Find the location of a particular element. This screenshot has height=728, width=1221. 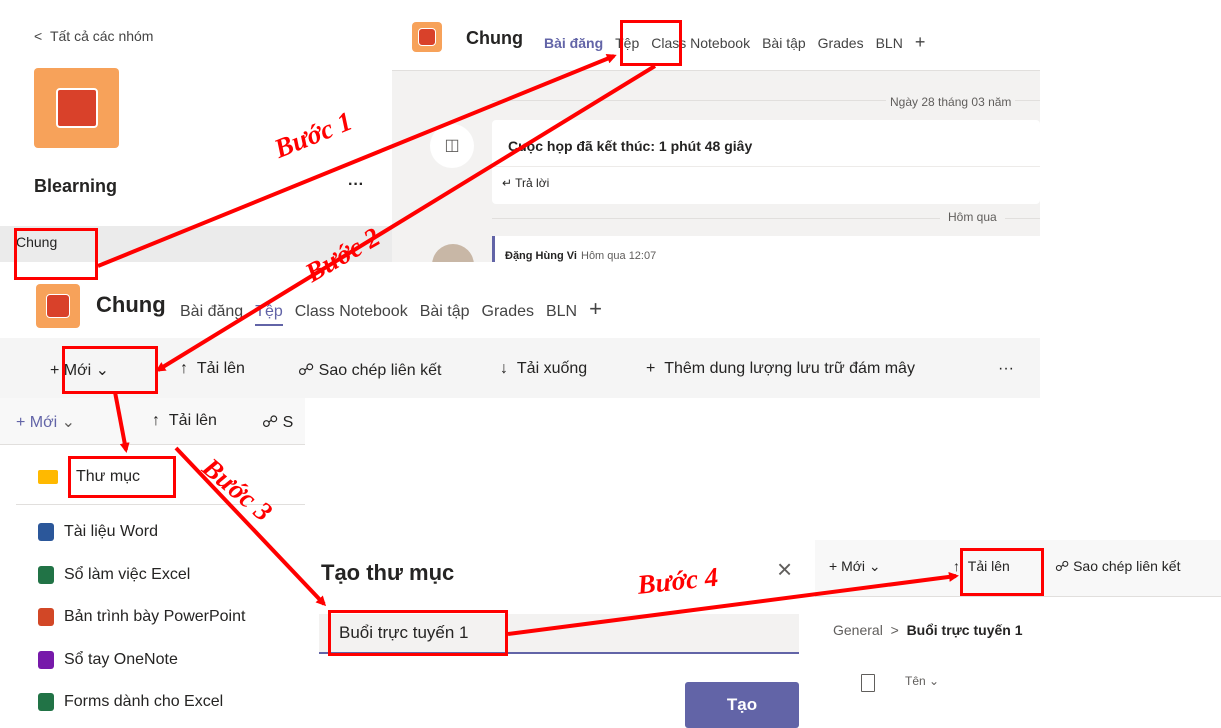

forms-excel-icon is located at coordinates (46, 702).